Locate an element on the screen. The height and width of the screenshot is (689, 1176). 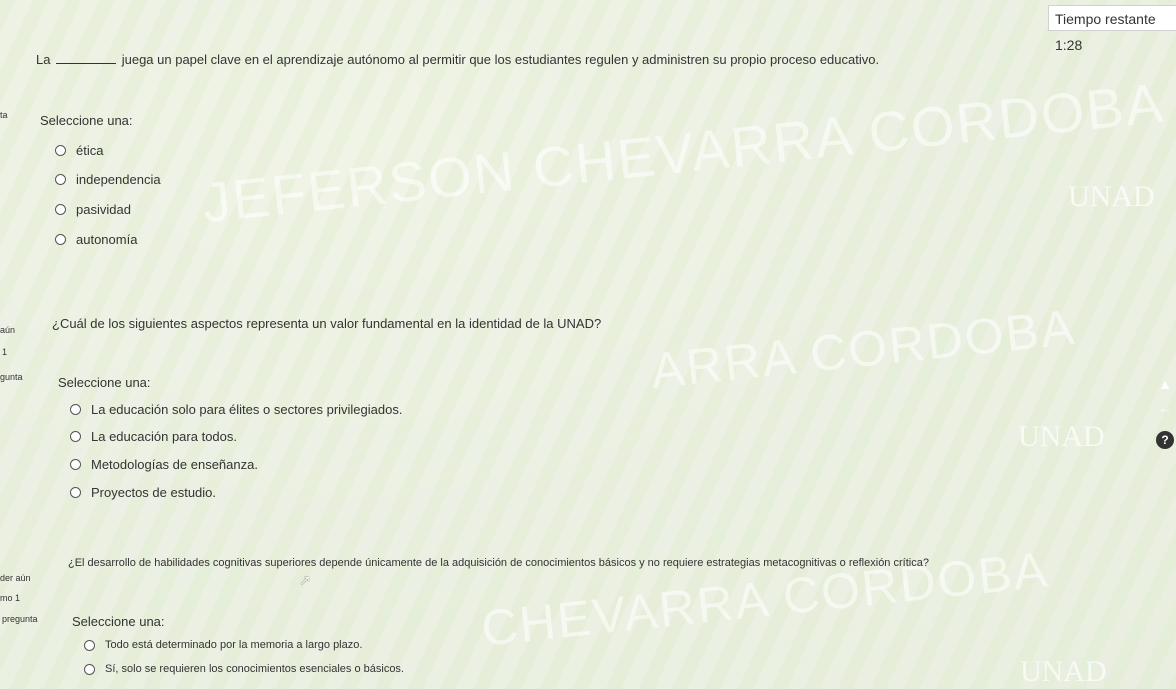
time-remaining: Tiempo restante 1:28 is located at coordinates (1112, 29).